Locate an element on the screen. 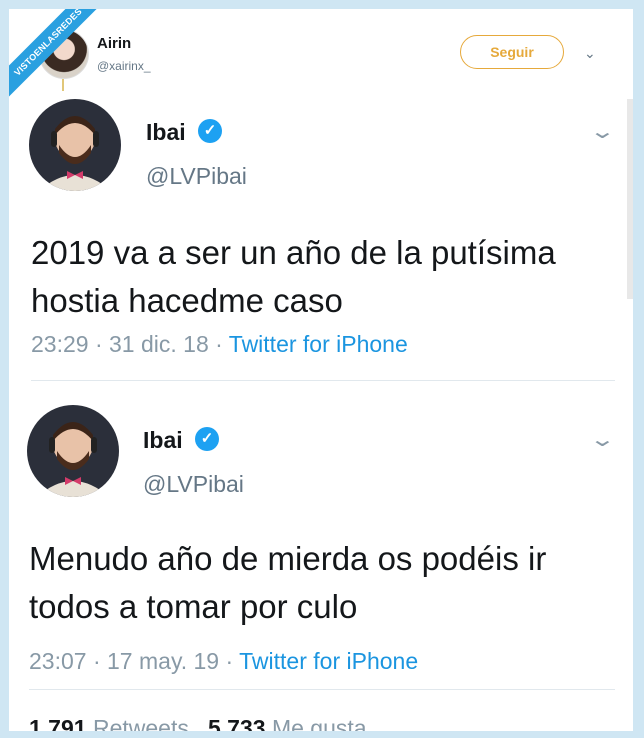  likes-count: 5.733 is located at coordinates (237, 723).